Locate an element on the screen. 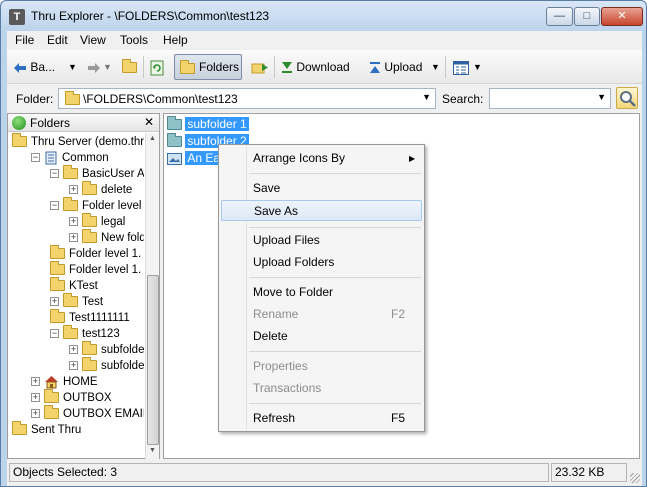 Image resolution: width=647 pixels, height=487 pixels. menu-item-label: Refresh is located at coordinates (274, 418).